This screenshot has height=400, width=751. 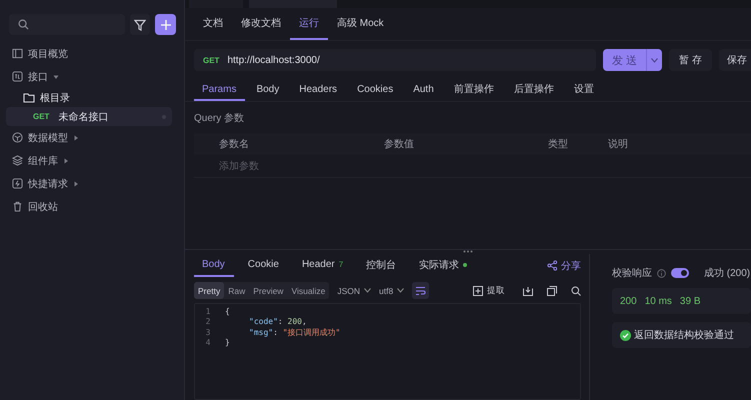 I want to click on filter-button, so click(x=140, y=24).